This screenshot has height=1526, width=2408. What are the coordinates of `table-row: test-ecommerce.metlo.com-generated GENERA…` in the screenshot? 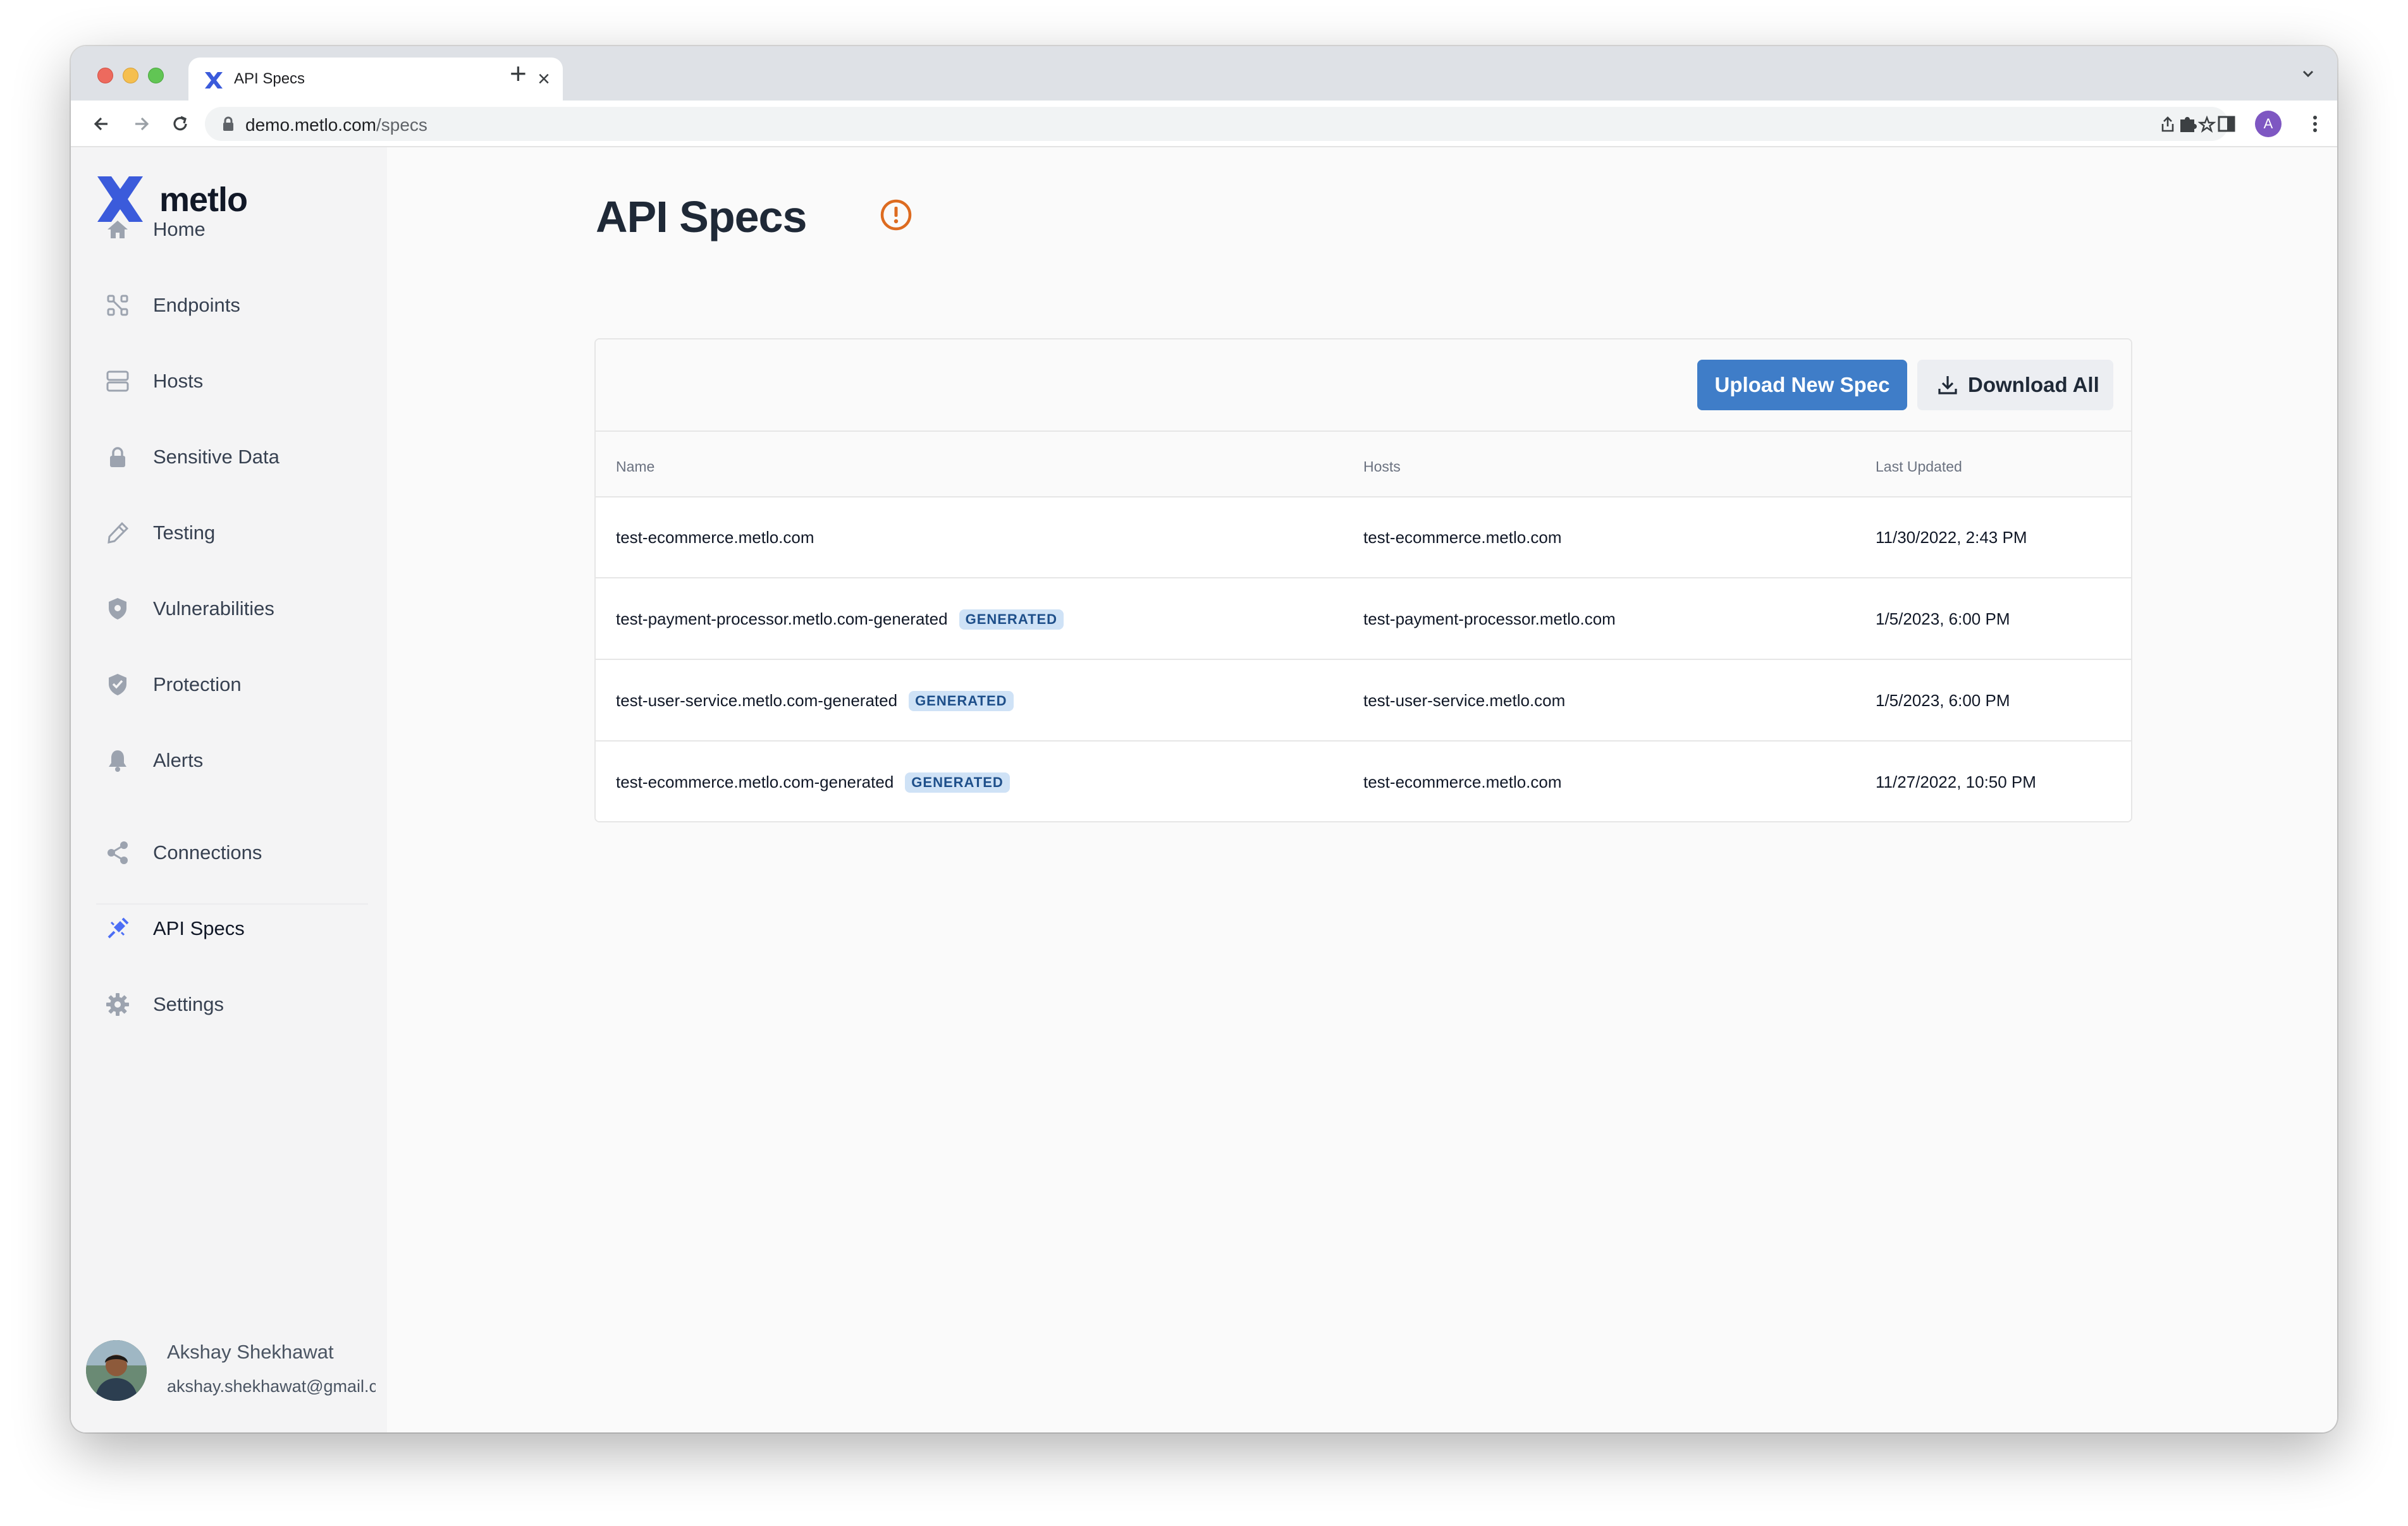 It's located at (1363, 781).